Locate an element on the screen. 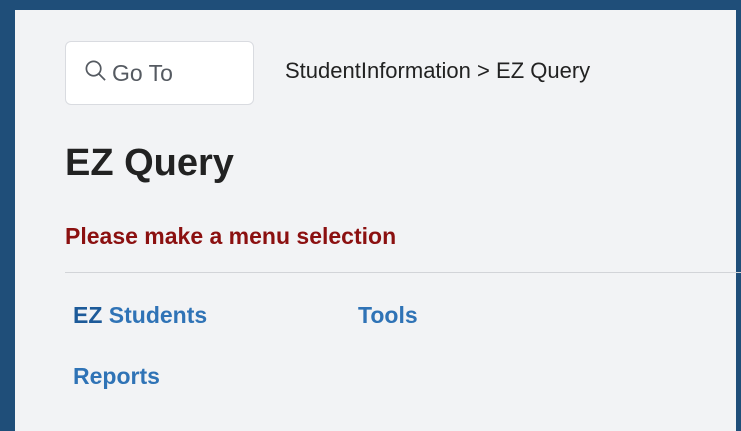  divider is located at coordinates (403, 272).